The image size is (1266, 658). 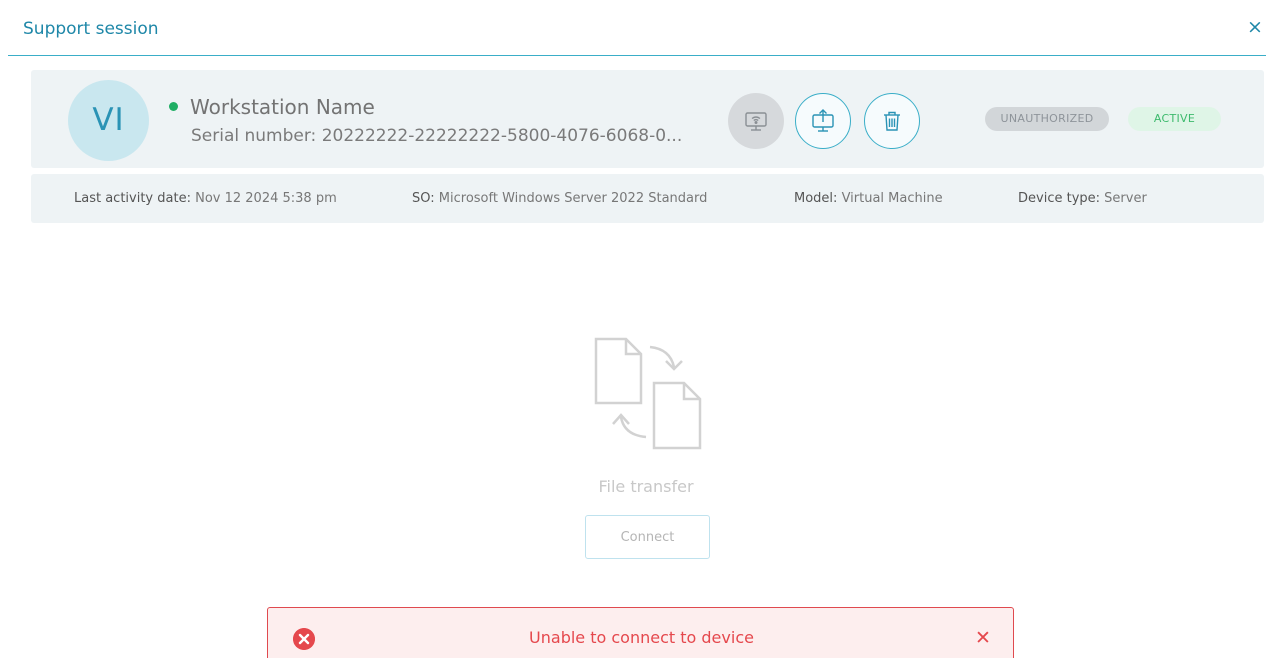 What do you see at coordinates (266, 198) in the screenshot?
I see `last-activity-value: Nov 12 2024 5:38 pm` at bounding box center [266, 198].